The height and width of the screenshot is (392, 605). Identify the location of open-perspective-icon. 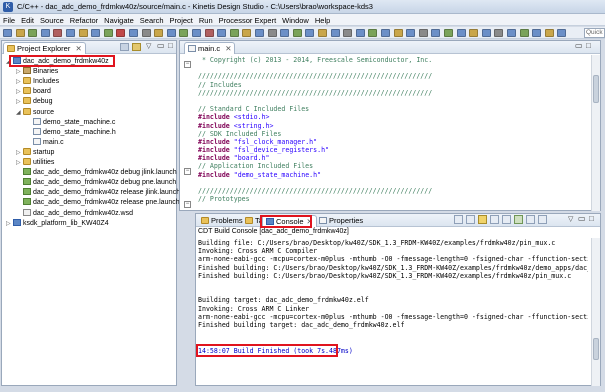
(511, 33).